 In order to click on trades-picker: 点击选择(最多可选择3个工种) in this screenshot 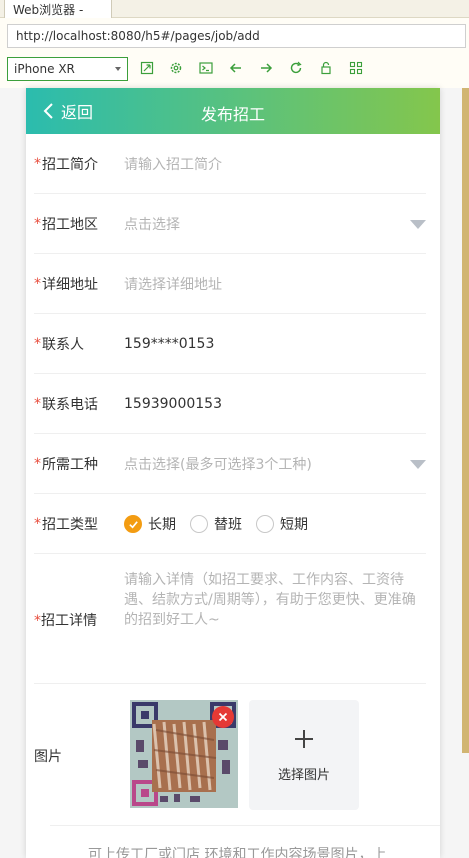, I will do `click(275, 464)`.